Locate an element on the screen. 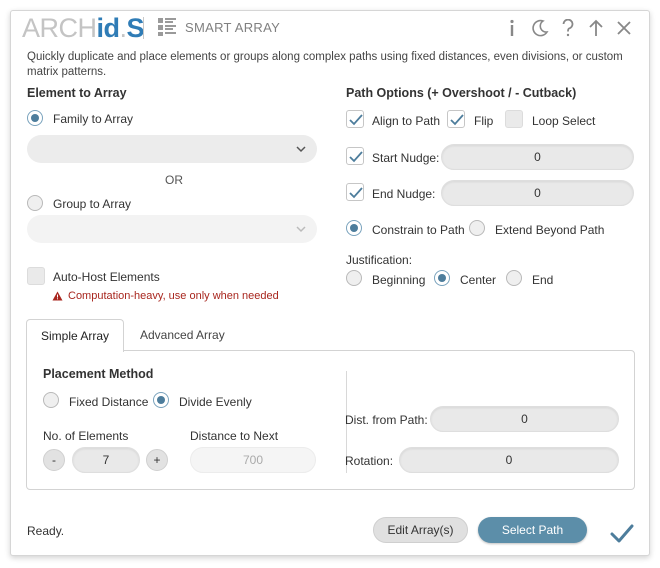 The height and width of the screenshot is (568, 660). end-nudge-label: End Nudge: is located at coordinates (404, 194).